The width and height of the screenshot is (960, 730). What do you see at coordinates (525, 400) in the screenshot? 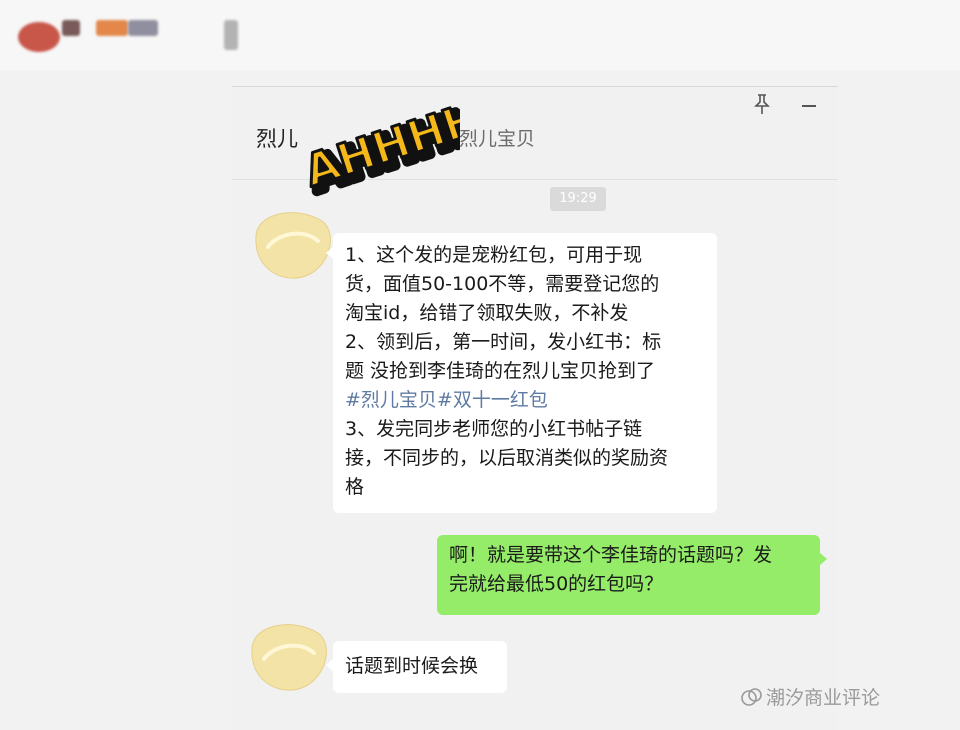
I see `hashtag-line: #烈儿宝贝#双十一红包` at bounding box center [525, 400].